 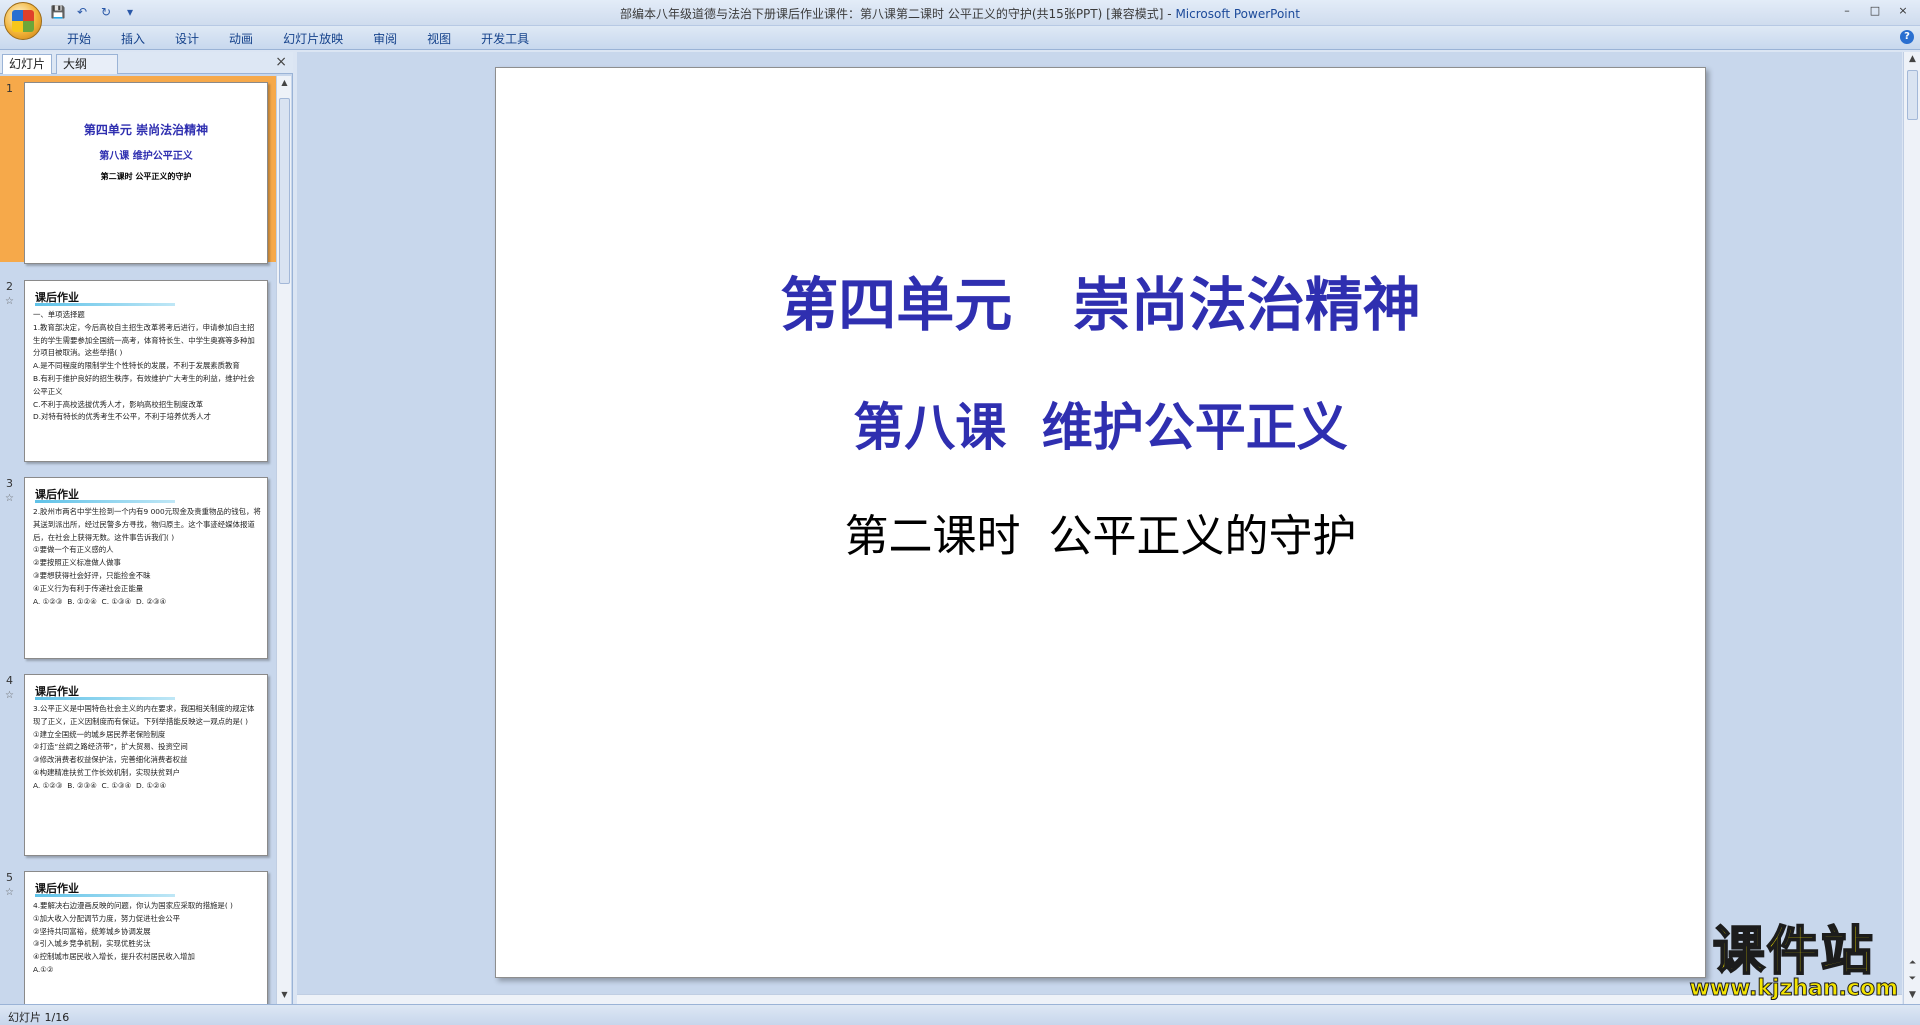 What do you see at coordinates (1100, 423) in the screenshot?
I see `slide-subtitle: 第八课 维护公平正义` at bounding box center [1100, 423].